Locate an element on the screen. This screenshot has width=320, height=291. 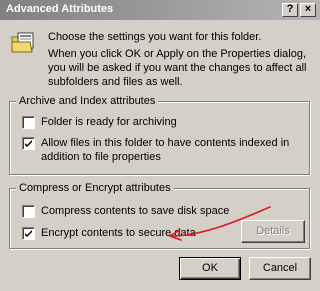
compress-checkbox-row: Compress contents to save disk space is located at coordinates (125, 211).